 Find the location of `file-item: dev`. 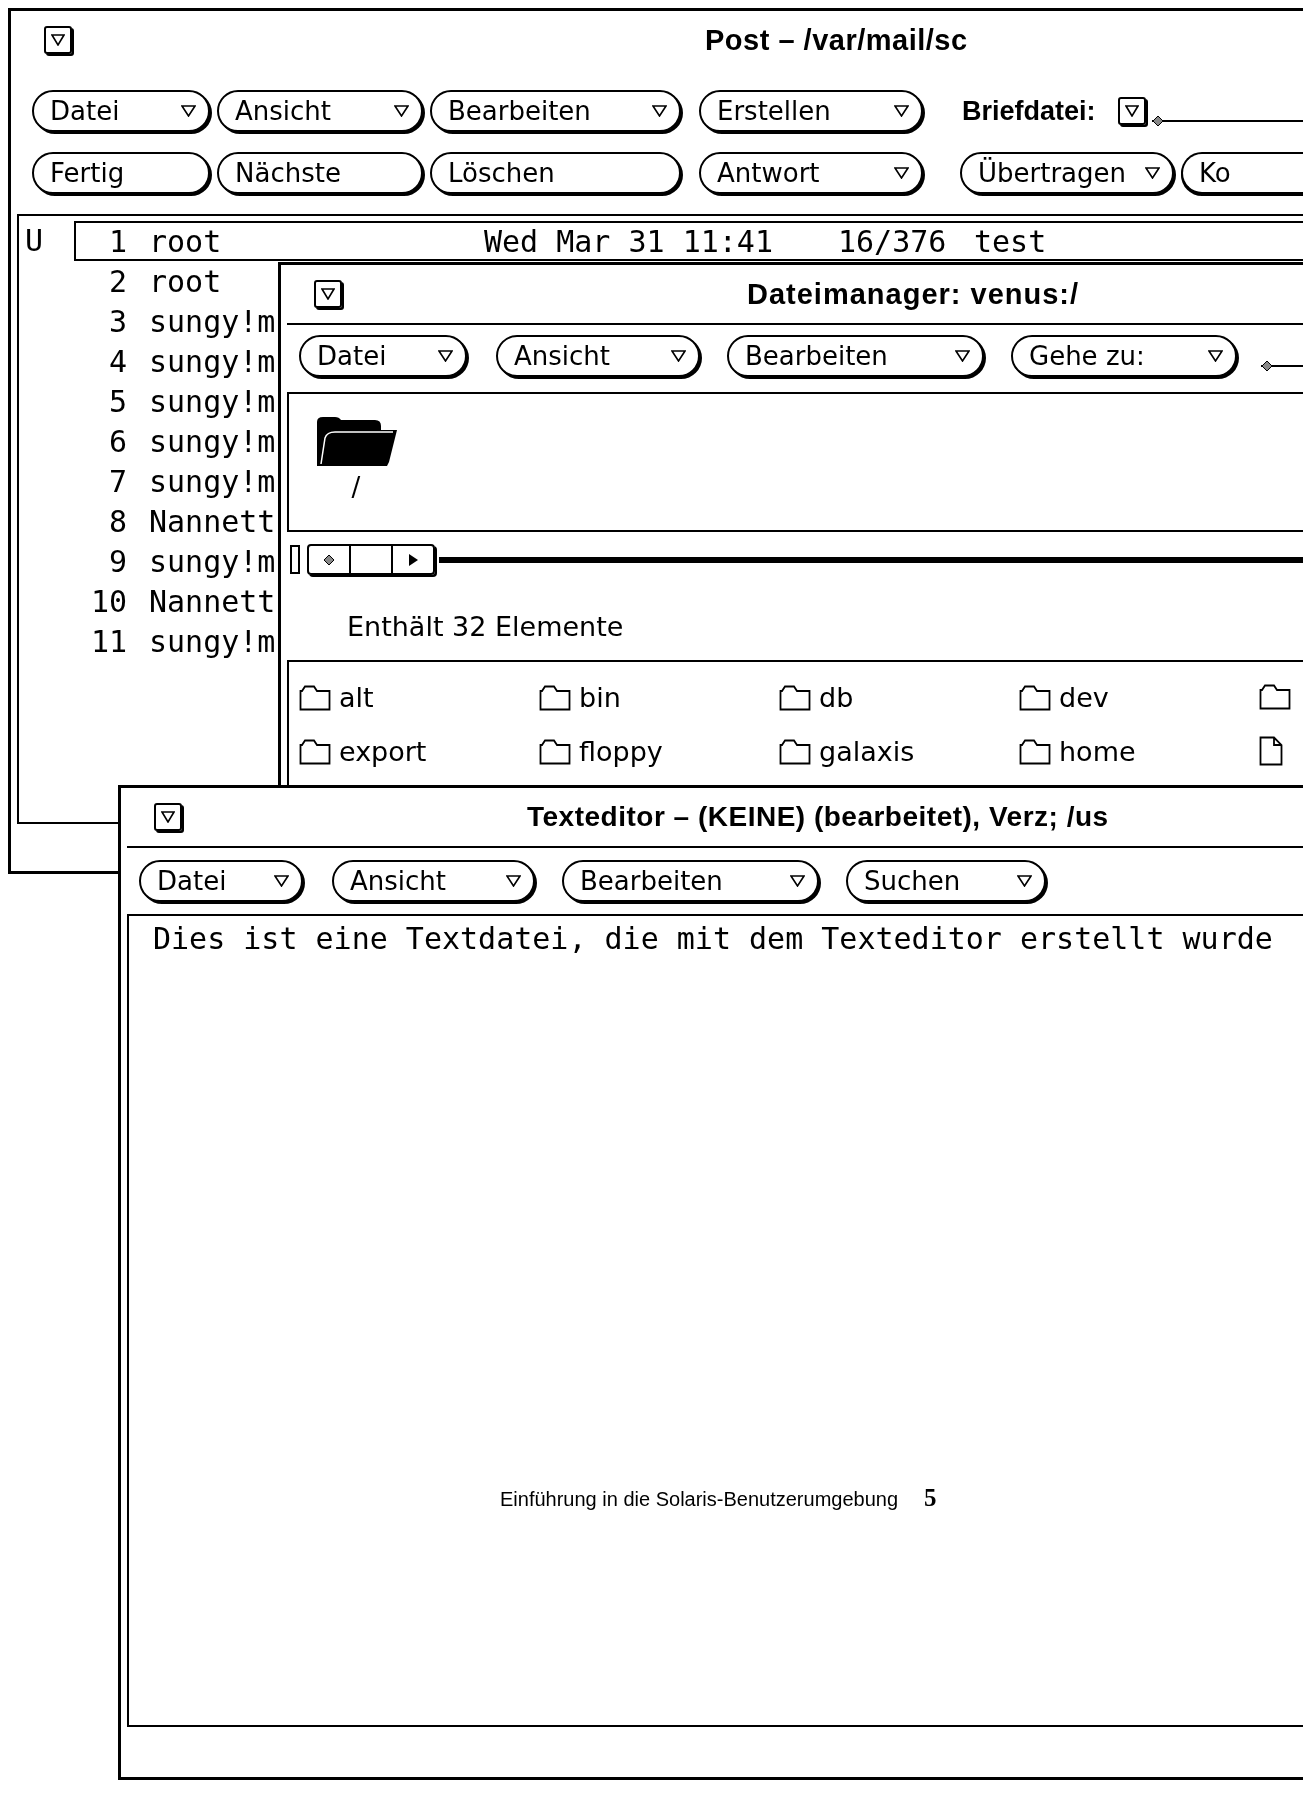

file-item: dev is located at coordinates (1064, 698).